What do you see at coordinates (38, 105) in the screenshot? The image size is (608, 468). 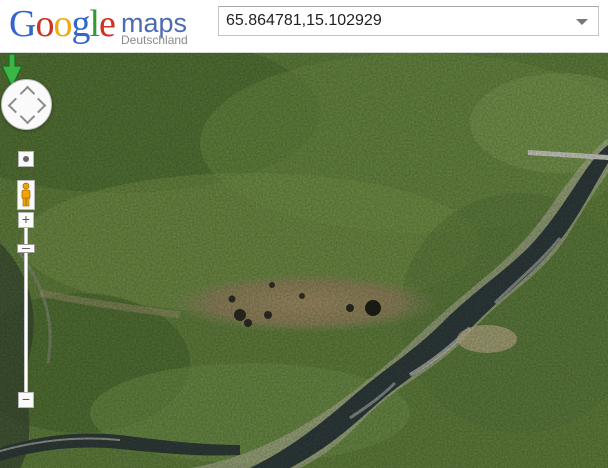 I see `pan-right-icon` at bounding box center [38, 105].